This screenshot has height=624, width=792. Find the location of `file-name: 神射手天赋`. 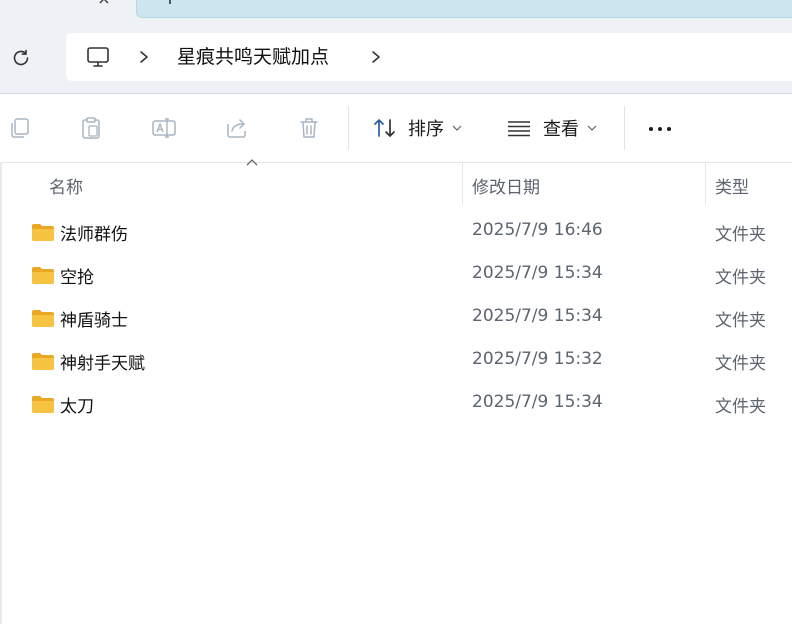

file-name: 神射手天赋 is located at coordinates (102, 364).